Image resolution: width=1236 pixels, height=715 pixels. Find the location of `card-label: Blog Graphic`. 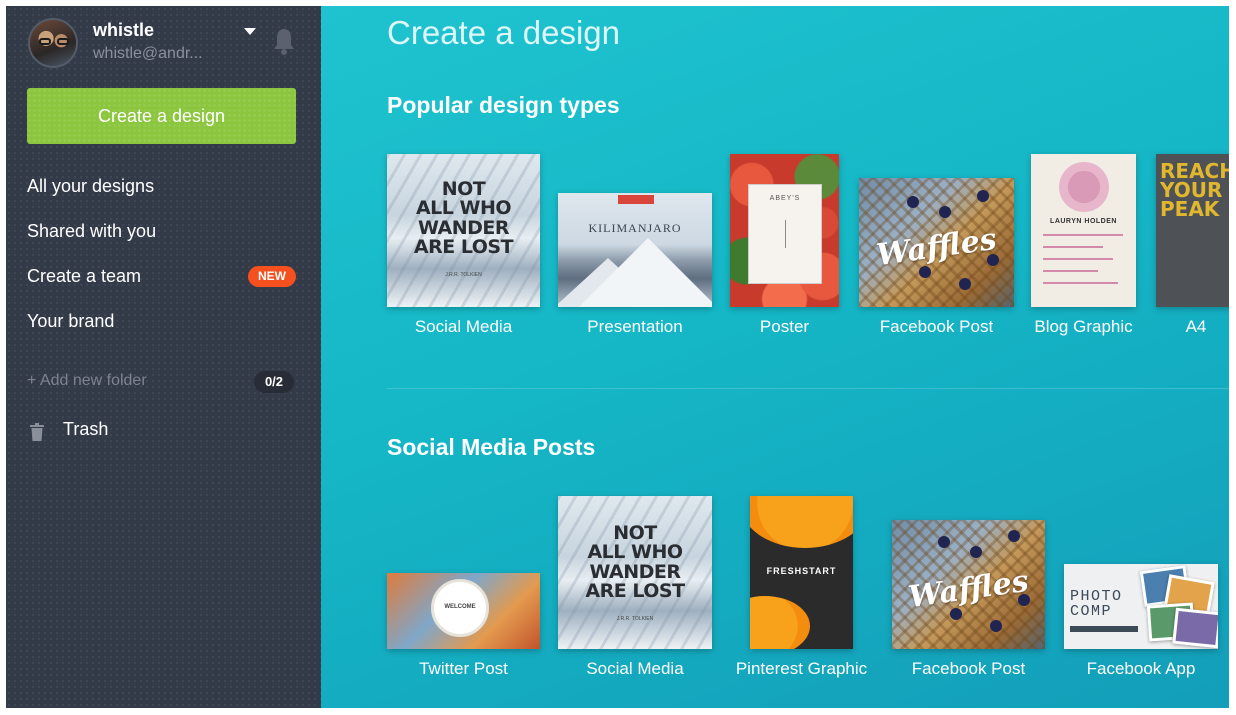

card-label: Blog Graphic is located at coordinates (1083, 326).